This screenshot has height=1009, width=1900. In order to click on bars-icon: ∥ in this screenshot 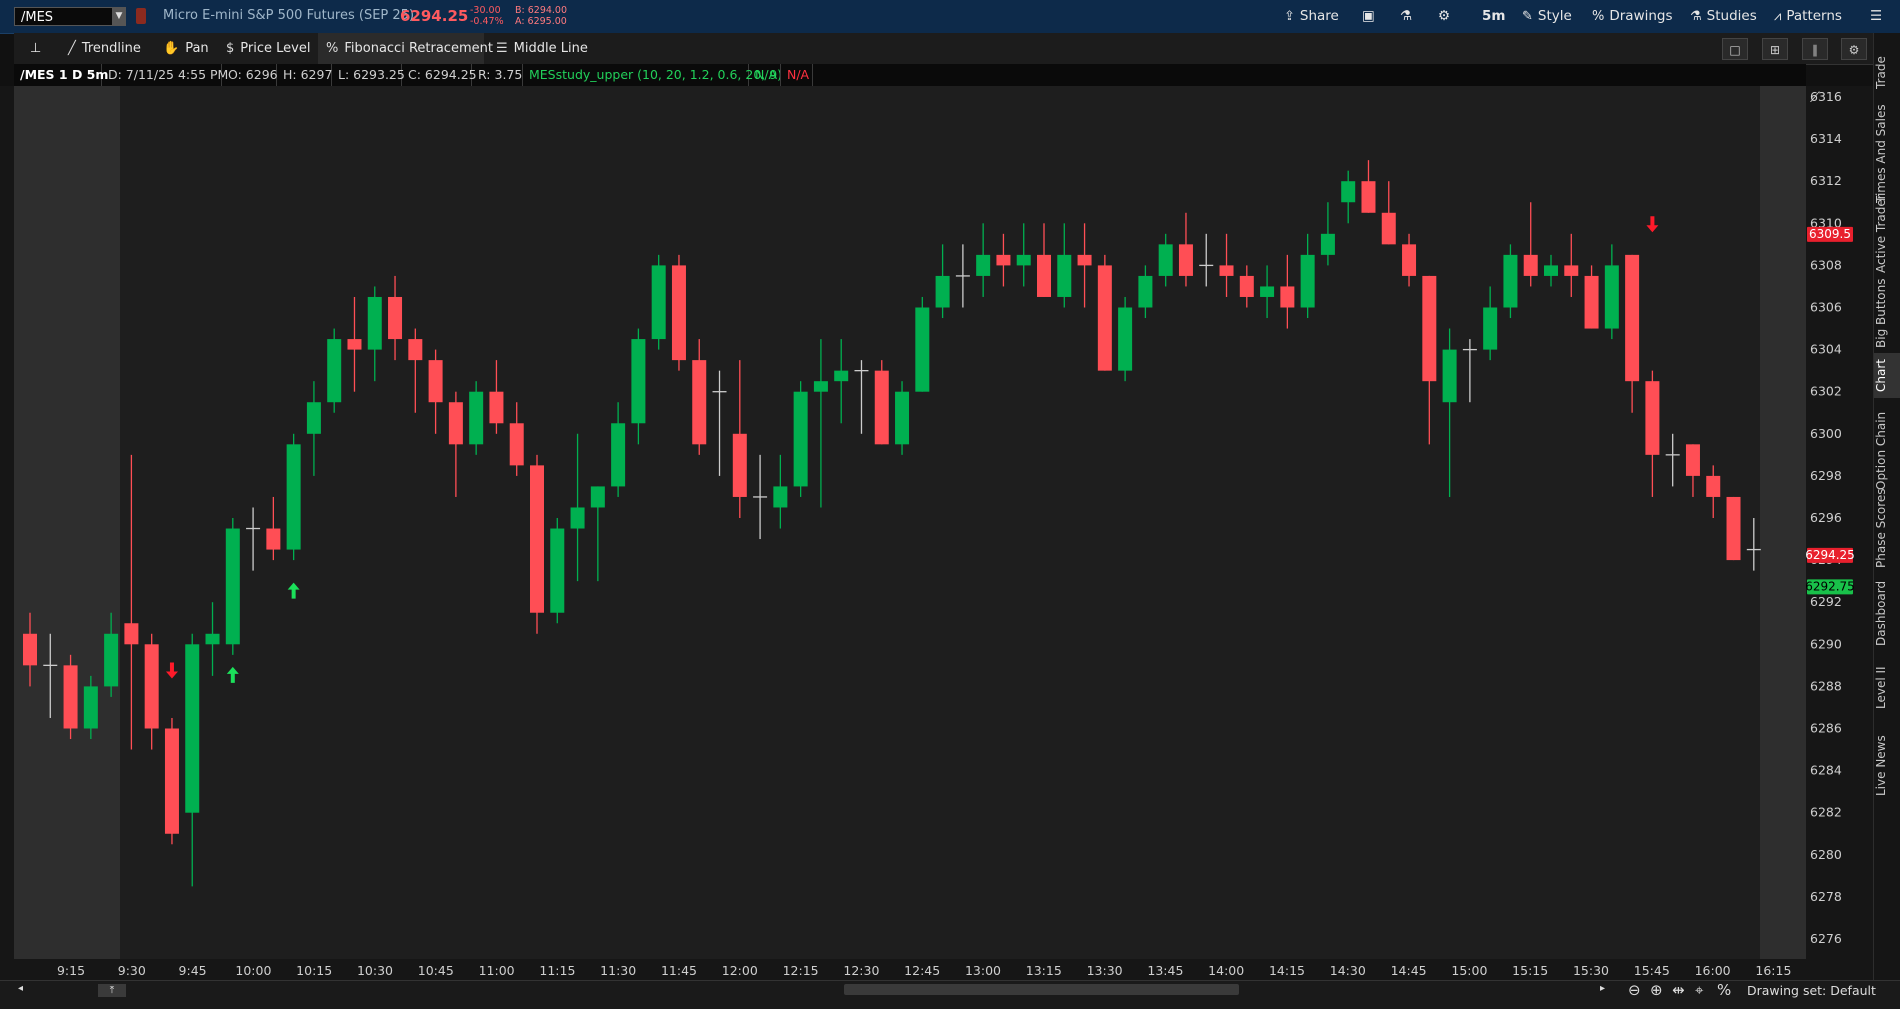, I will do `click(1815, 49)`.